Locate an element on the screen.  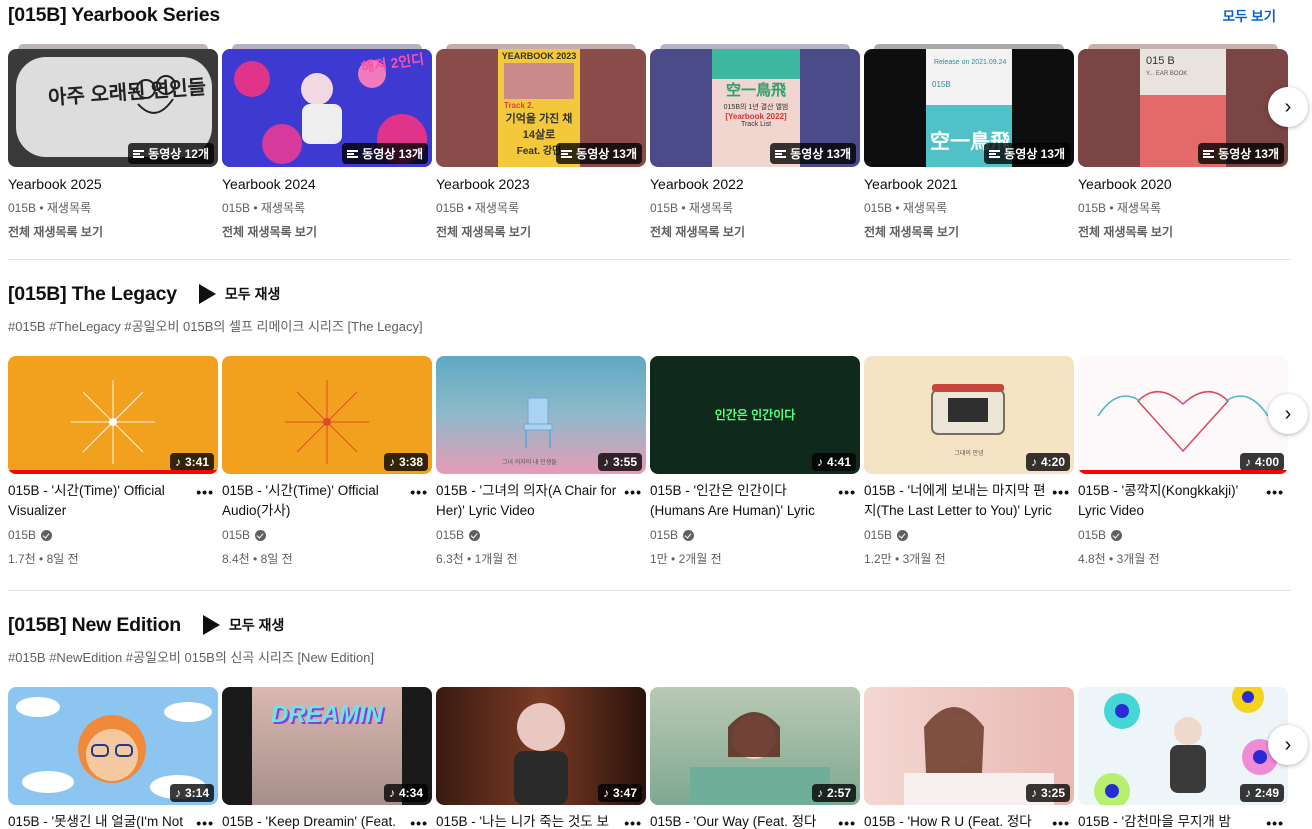
video-thumbnail: ♪ 2:49 is located at coordinates (1183, 746).